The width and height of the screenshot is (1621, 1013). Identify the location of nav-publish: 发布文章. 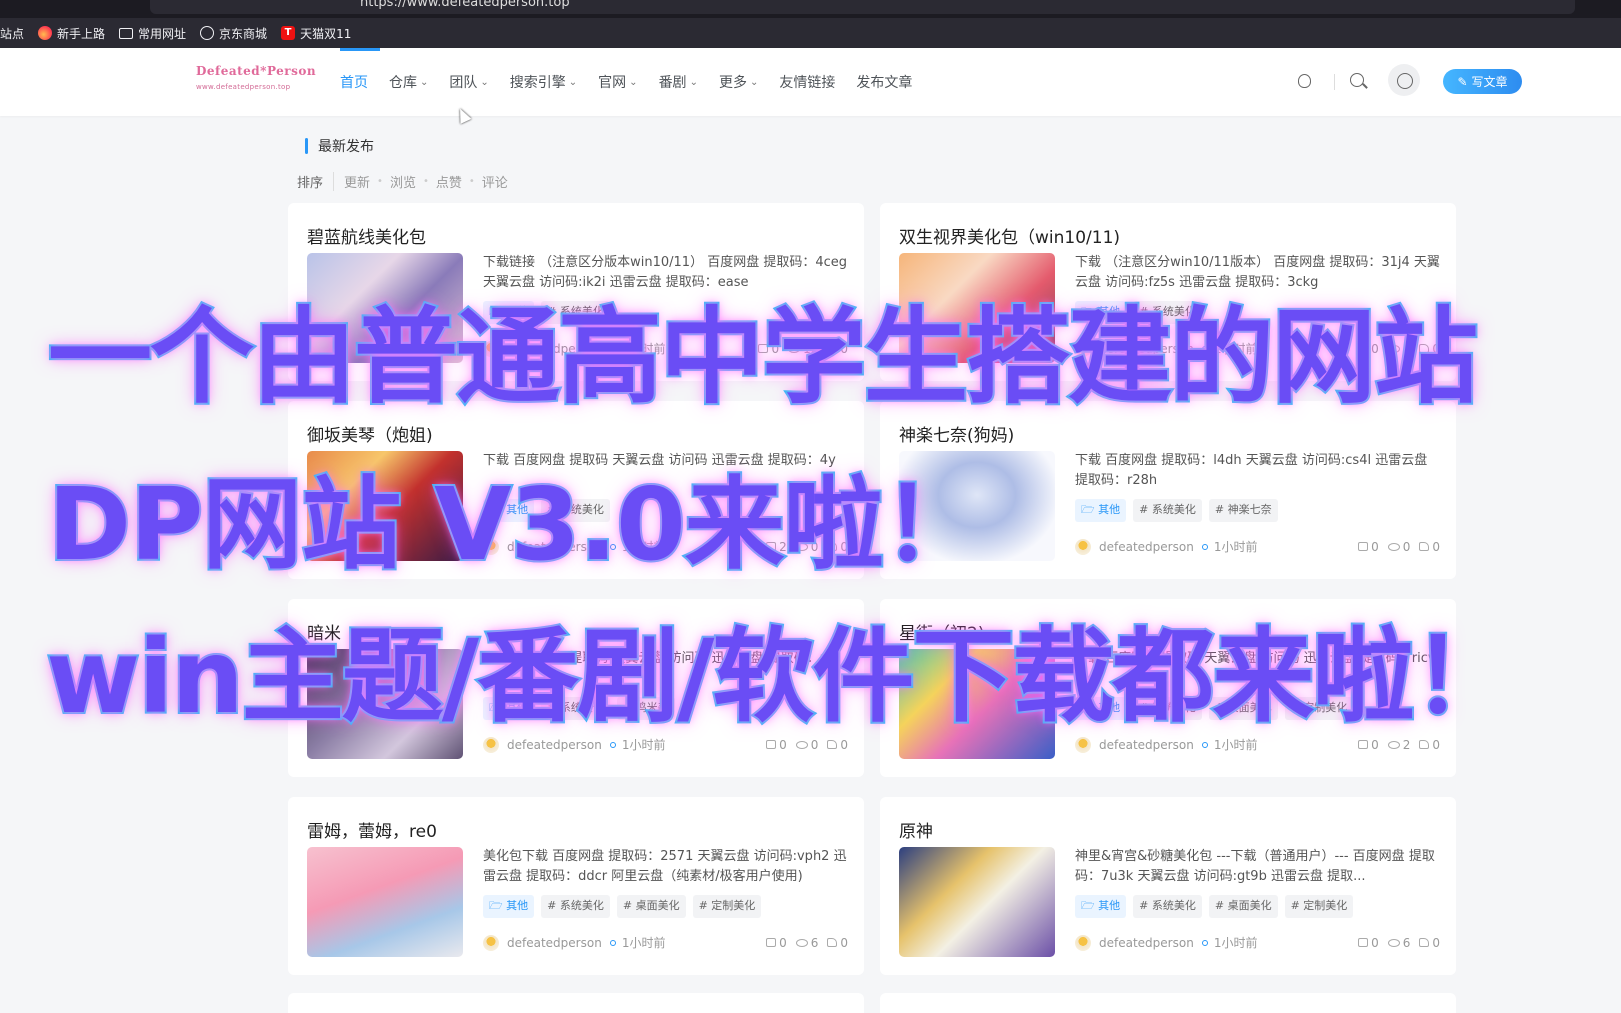
(884, 82).